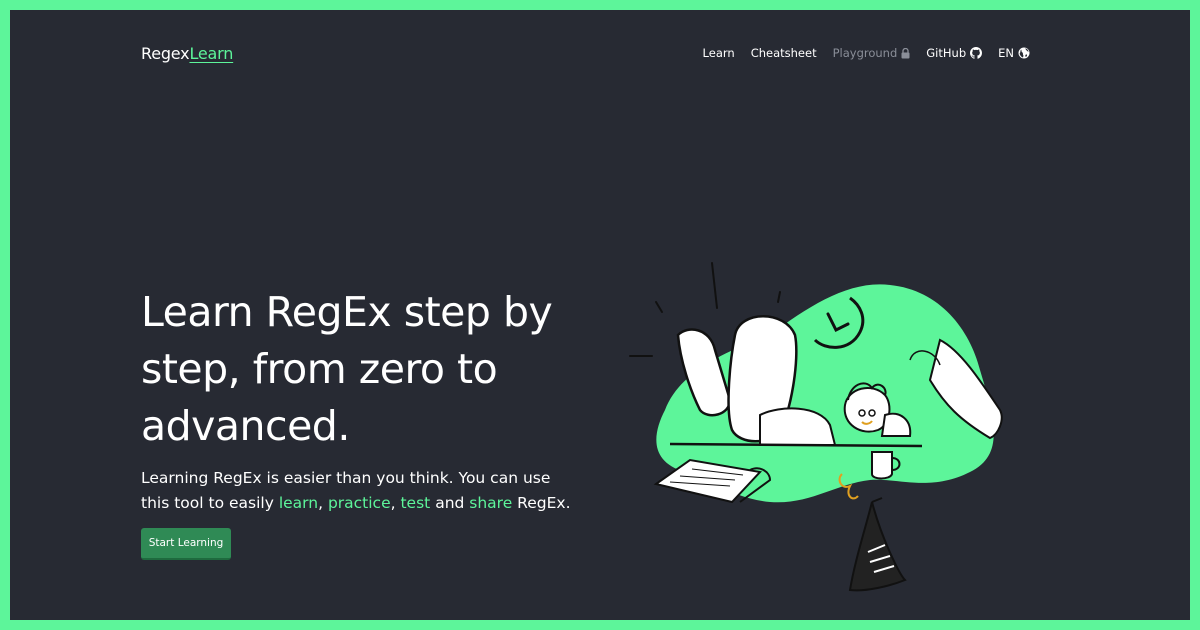 The width and height of the screenshot is (1200, 630). What do you see at coordinates (1006, 53) in the screenshot?
I see `nav-language-label: EN` at bounding box center [1006, 53].